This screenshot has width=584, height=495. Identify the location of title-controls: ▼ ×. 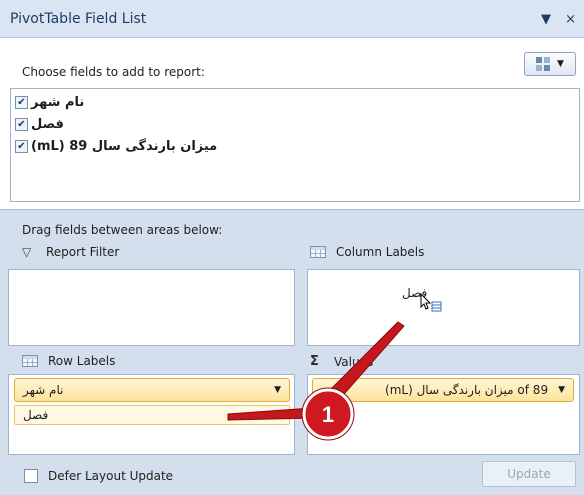
(553, 19).